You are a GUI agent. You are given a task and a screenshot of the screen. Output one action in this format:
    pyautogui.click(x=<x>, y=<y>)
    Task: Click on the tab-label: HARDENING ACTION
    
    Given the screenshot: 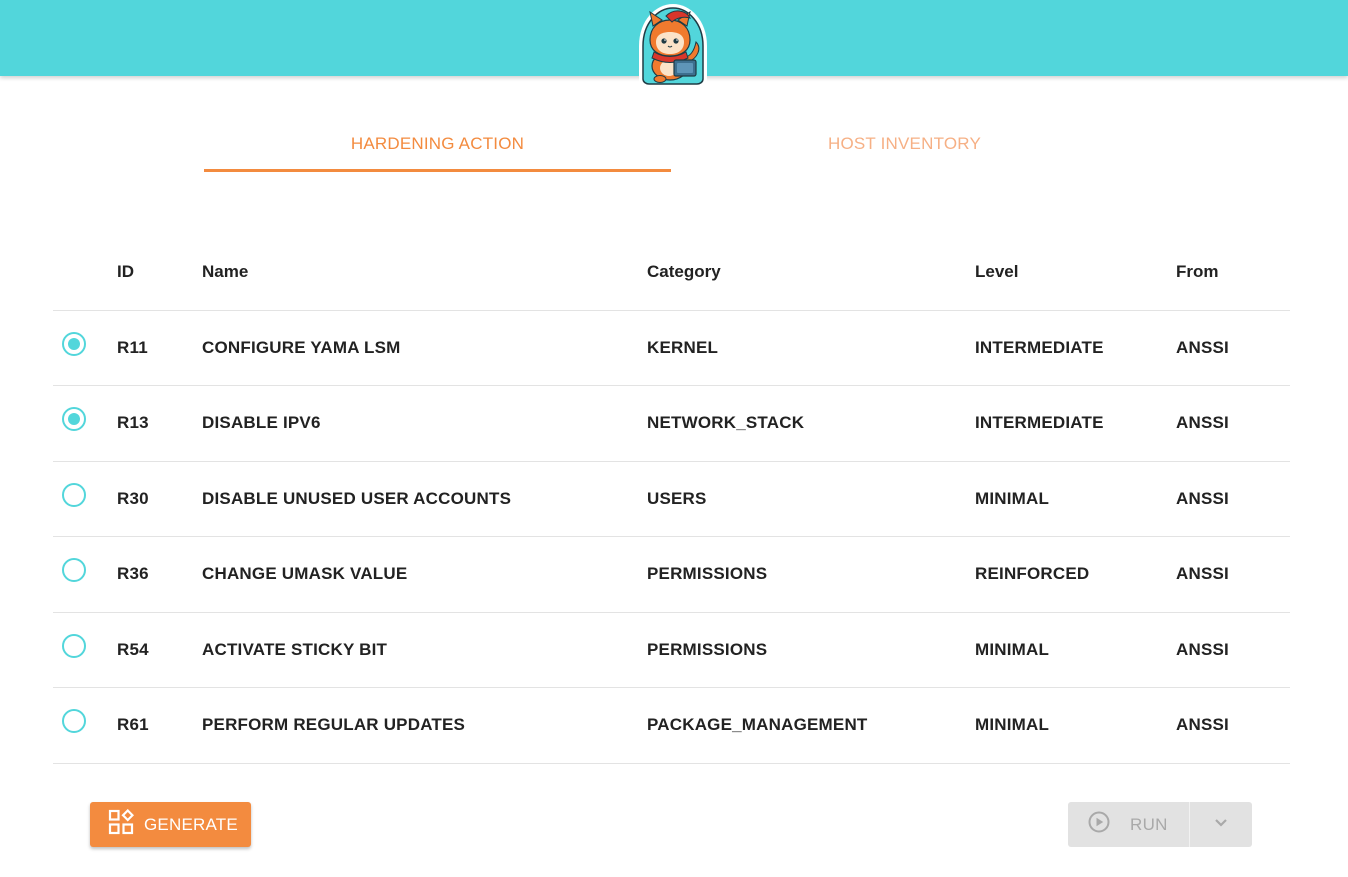 What is the action you would take?
    pyautogui.click(x=437, y=143)
    